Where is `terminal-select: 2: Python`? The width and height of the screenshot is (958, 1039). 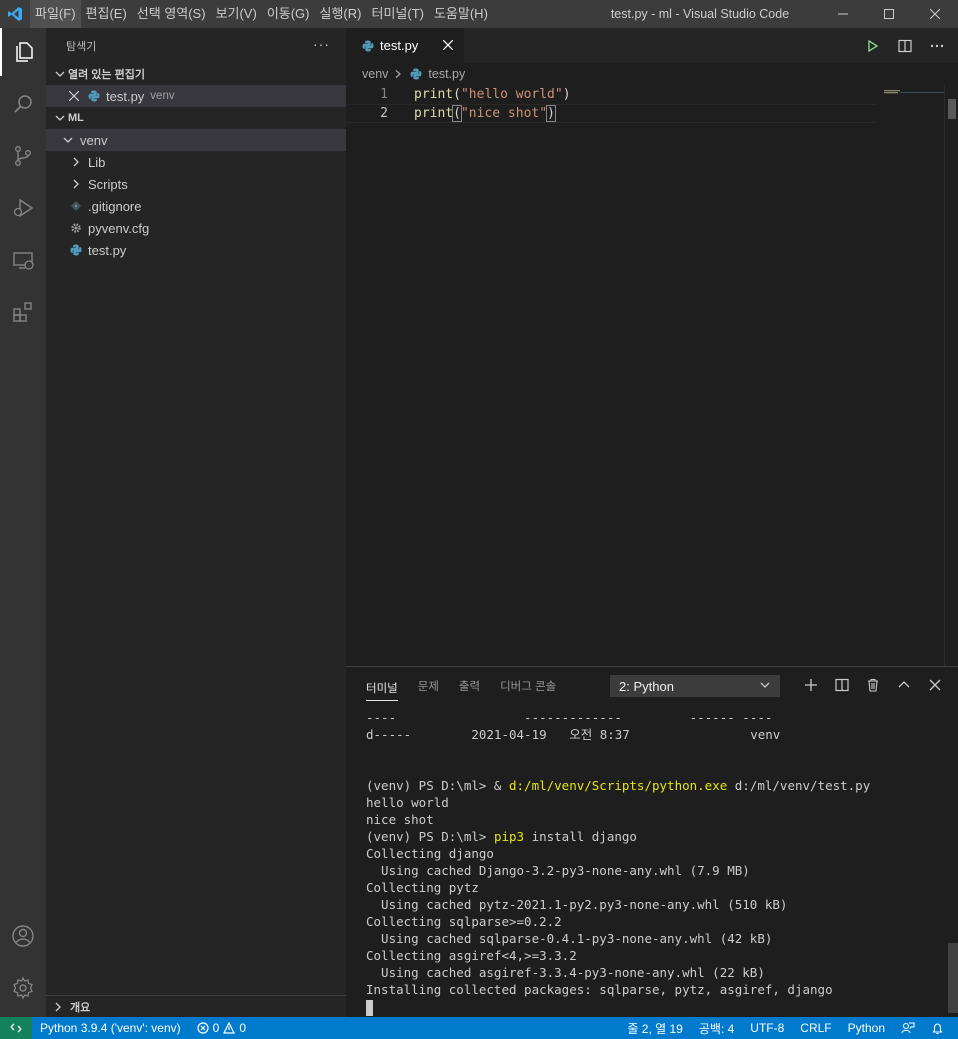
terminal-select: 2: Python is located at coordinates (695, 686).